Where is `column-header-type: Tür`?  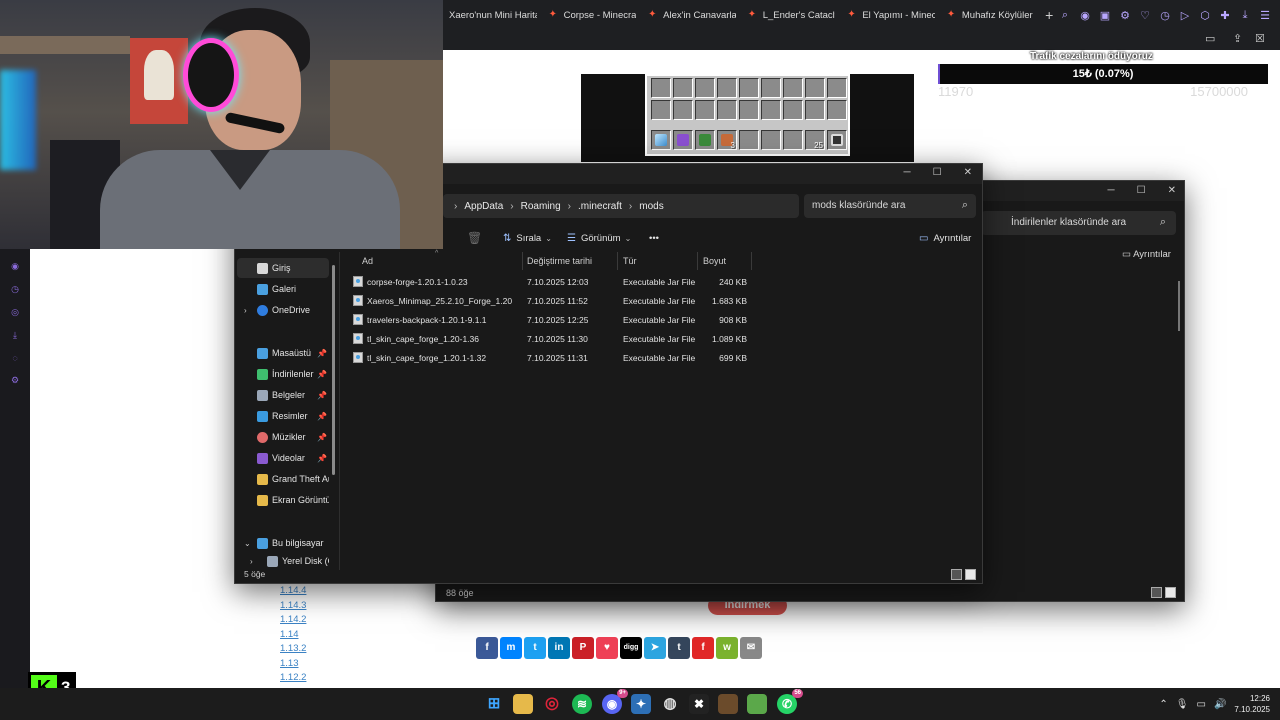
column-header-type: Tür is located at coordinates (630, 261).